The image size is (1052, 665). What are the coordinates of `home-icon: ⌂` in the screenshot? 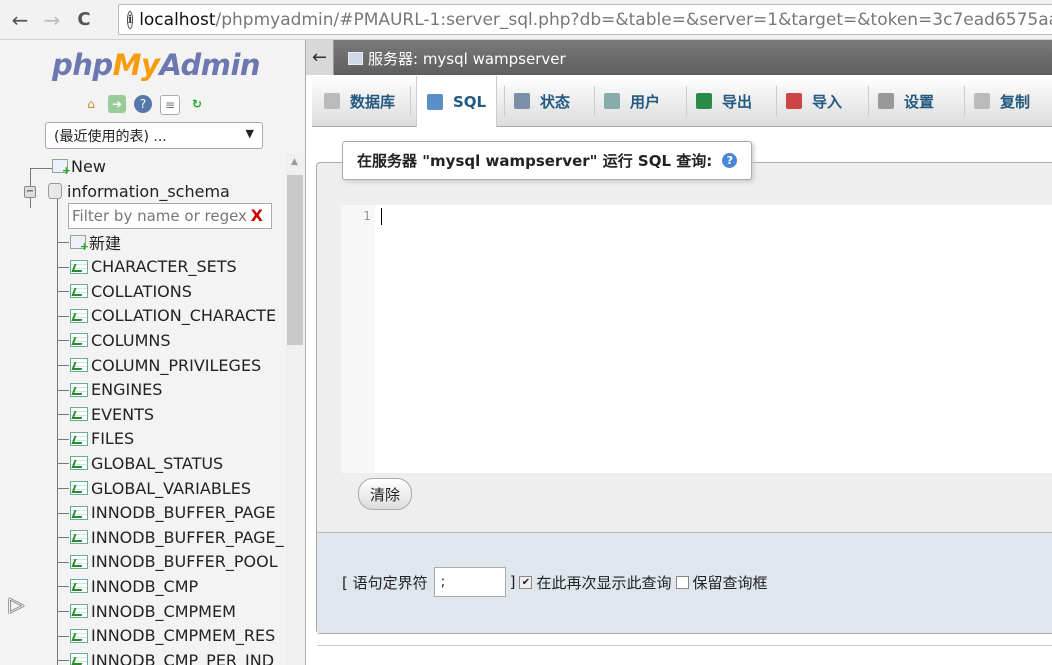 It's located at (91, 104).